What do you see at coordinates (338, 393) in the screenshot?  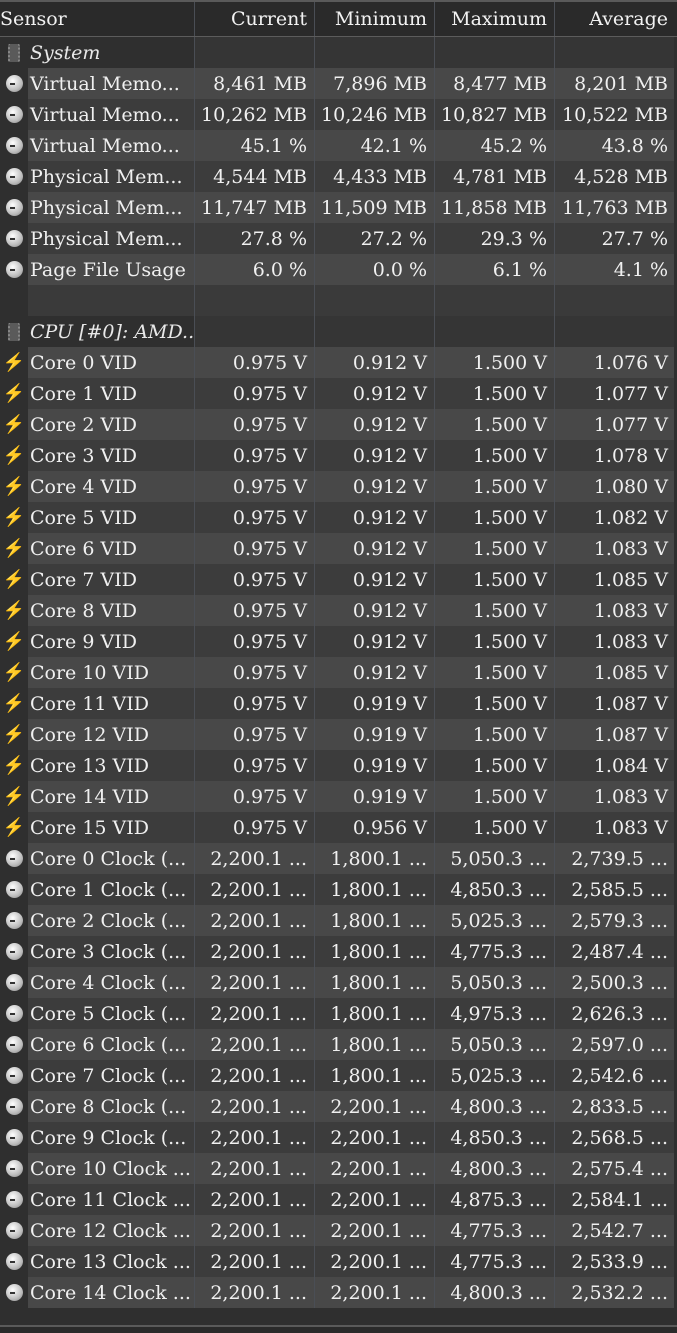 I see `table-row: ⚡ Core 1 VID 0.975 V 0.912 V 1.500 V 1.077 V` at bounding box center [338, 393].